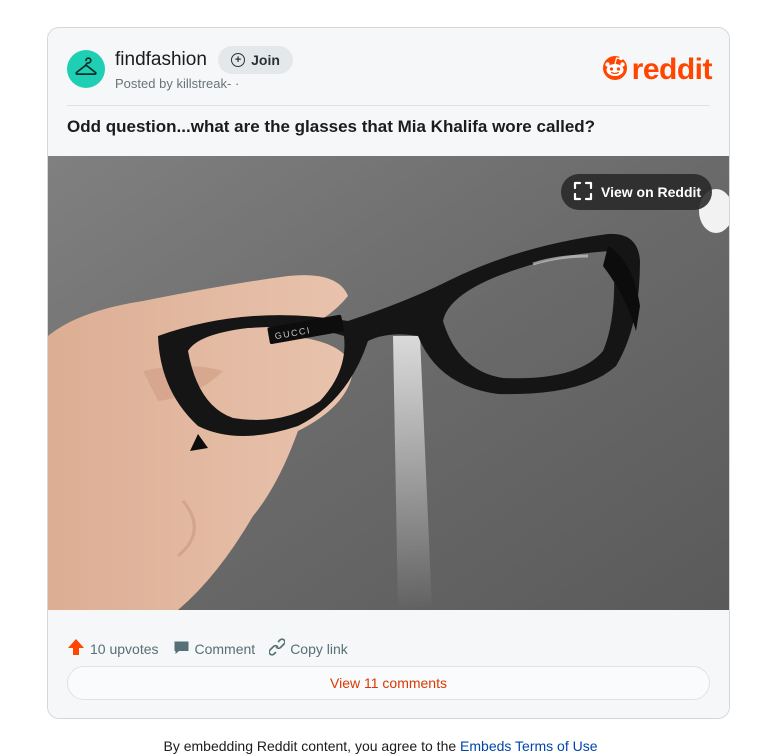 The height and width of the screenshot is (754, 761). I want to click on posted-suffix: ·, so click(235, 83).